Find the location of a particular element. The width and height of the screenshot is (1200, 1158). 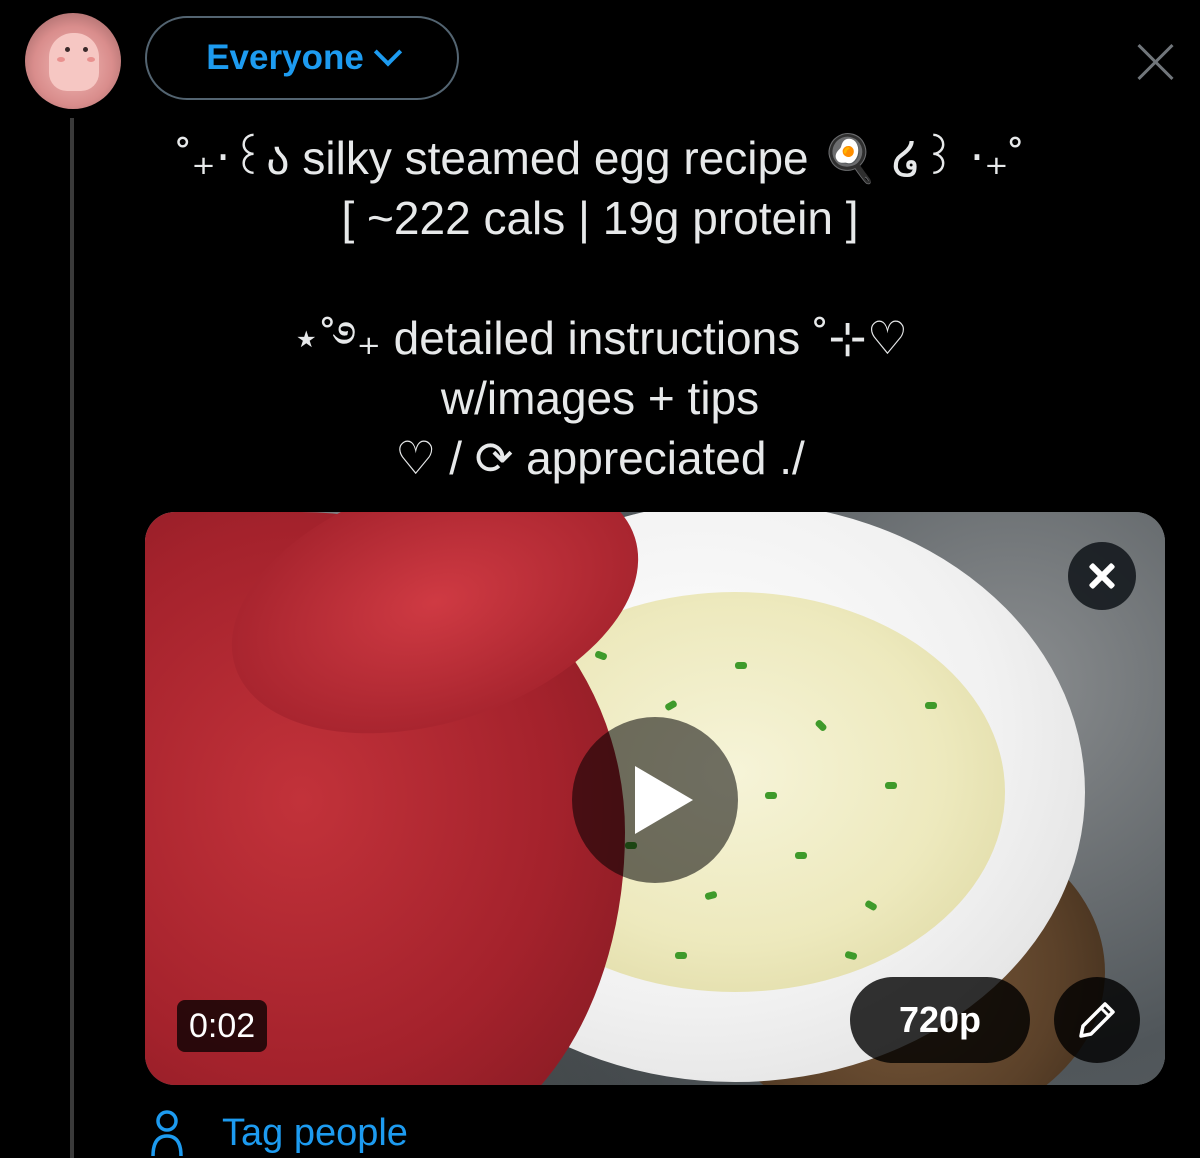

play-icon is located at coordinates (655, 800).